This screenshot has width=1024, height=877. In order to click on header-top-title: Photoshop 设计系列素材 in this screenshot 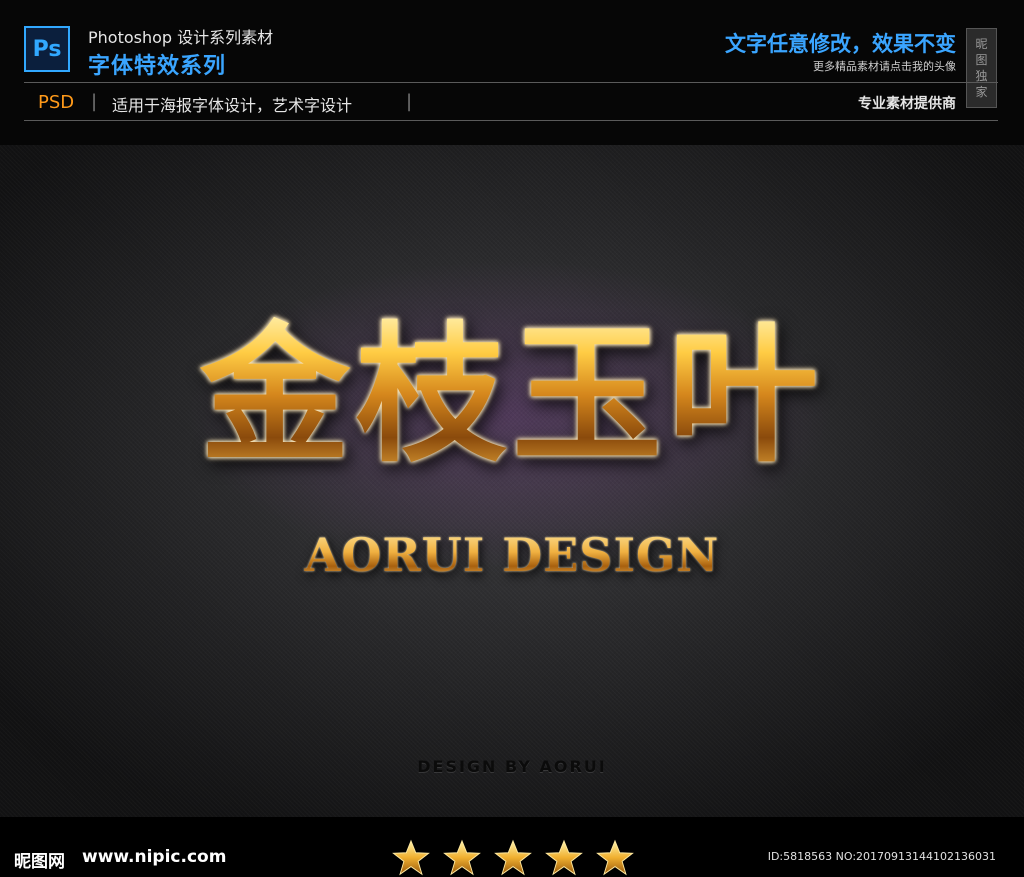, I will do `click(181, 37)`.